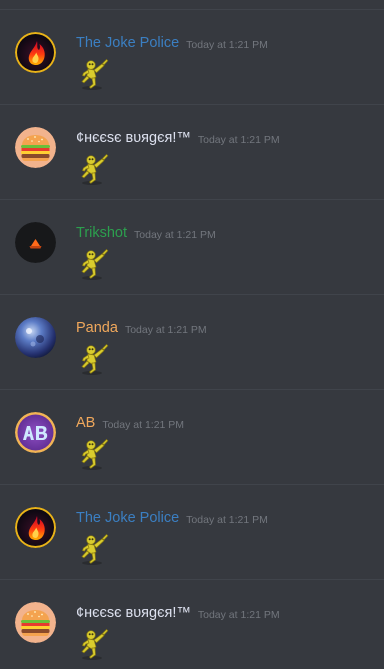 This screenshot has height=669, width=384. Describe the element at coordinates (192, 244) in the screenshot. I see `message-item: Trikshot Today at 1:21 PM` at that location.